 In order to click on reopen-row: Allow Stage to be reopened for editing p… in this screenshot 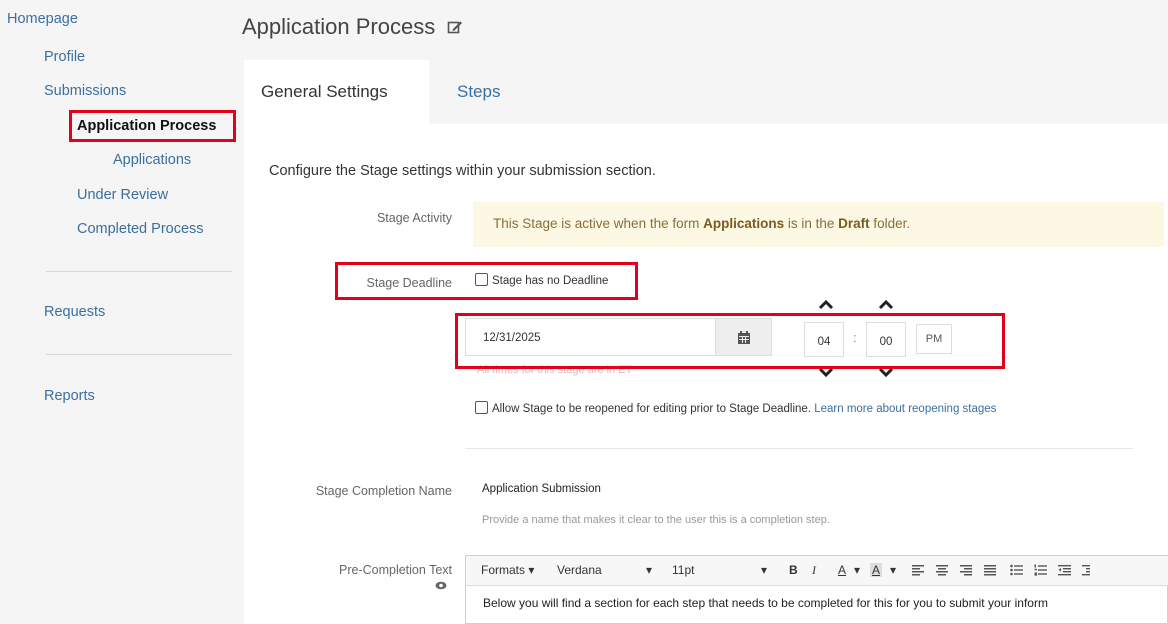, I will do `click(735, 408)`.